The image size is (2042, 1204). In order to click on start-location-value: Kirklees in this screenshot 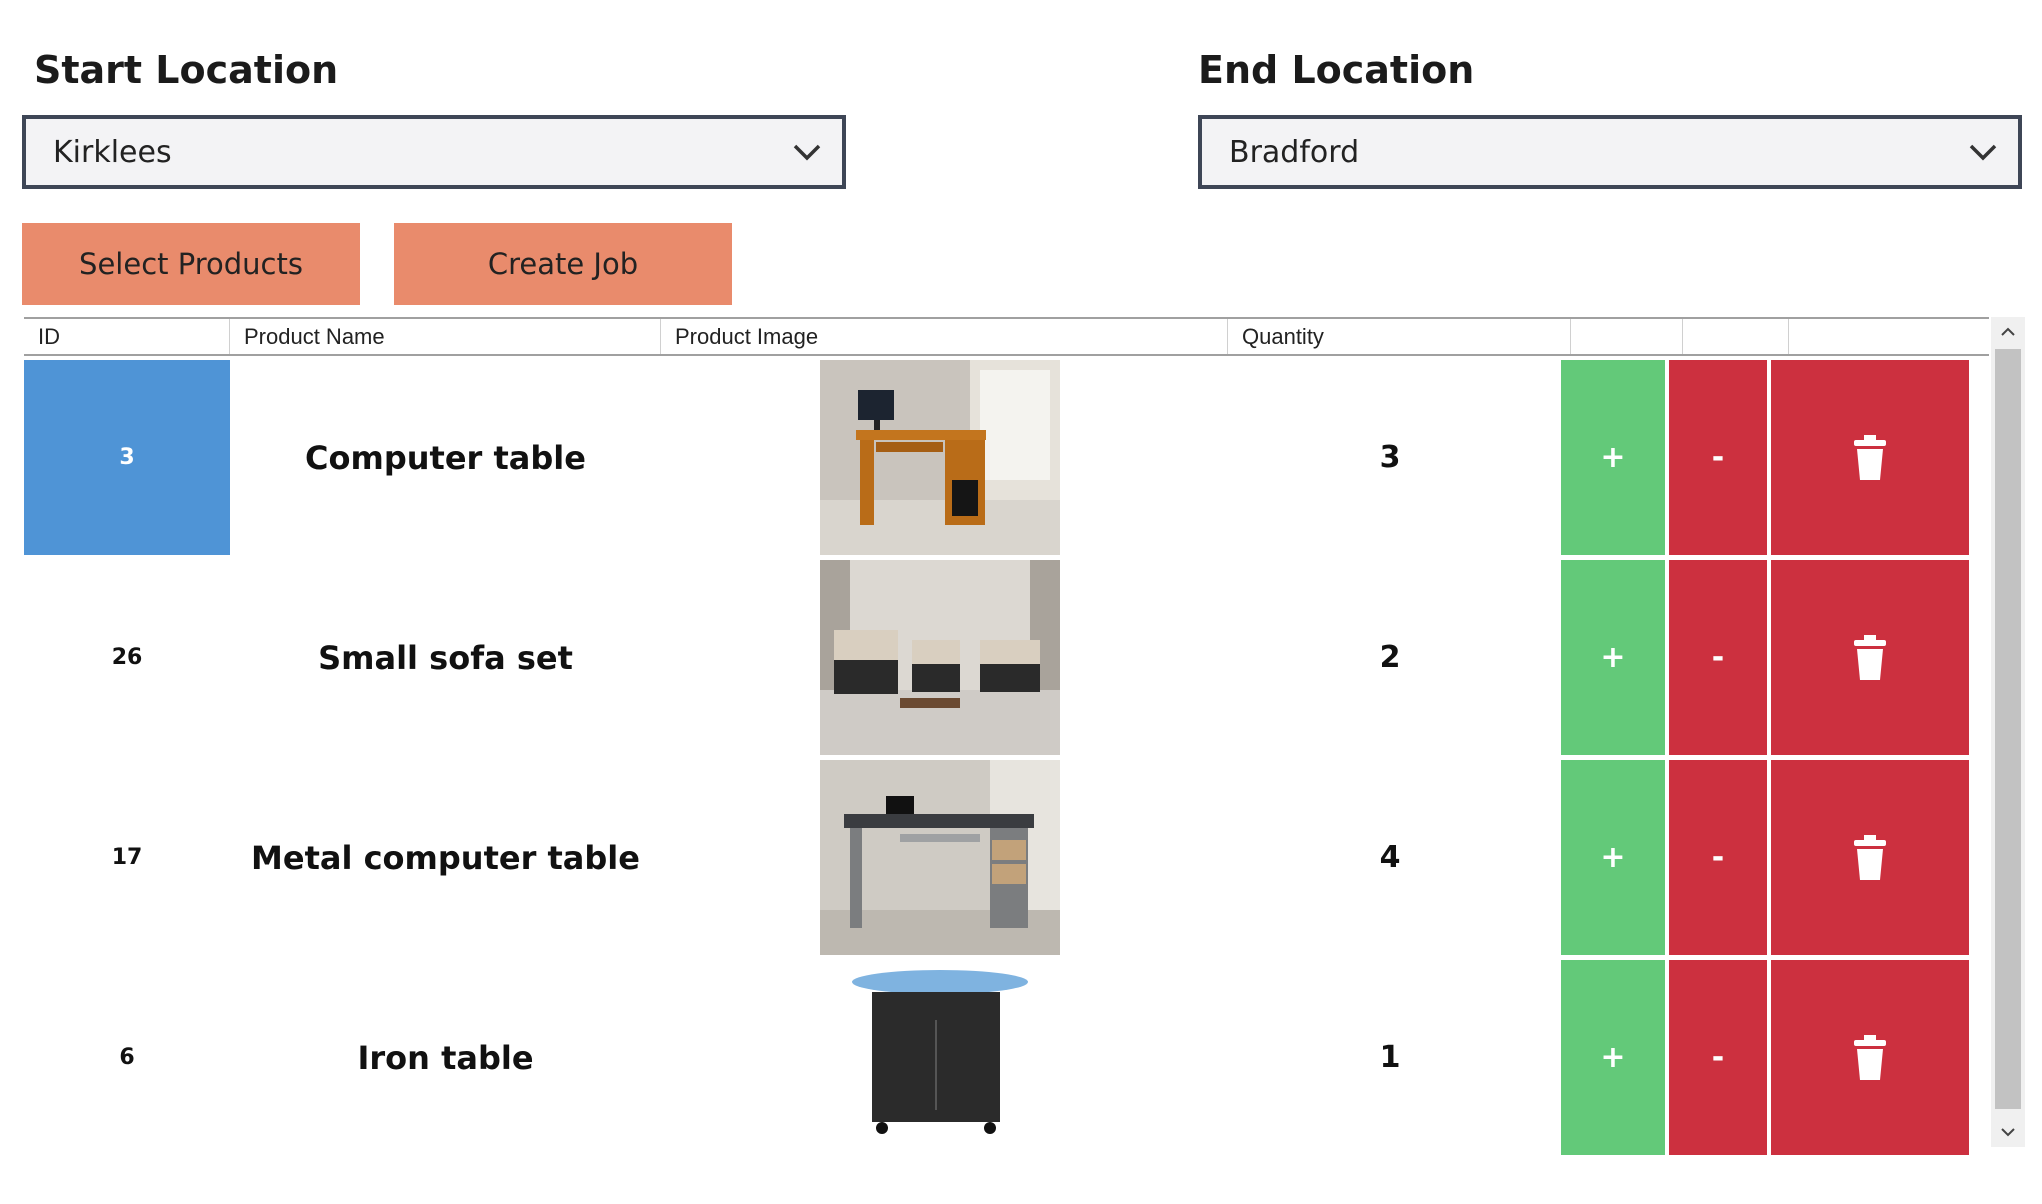, I will do `click(112, 152)`.